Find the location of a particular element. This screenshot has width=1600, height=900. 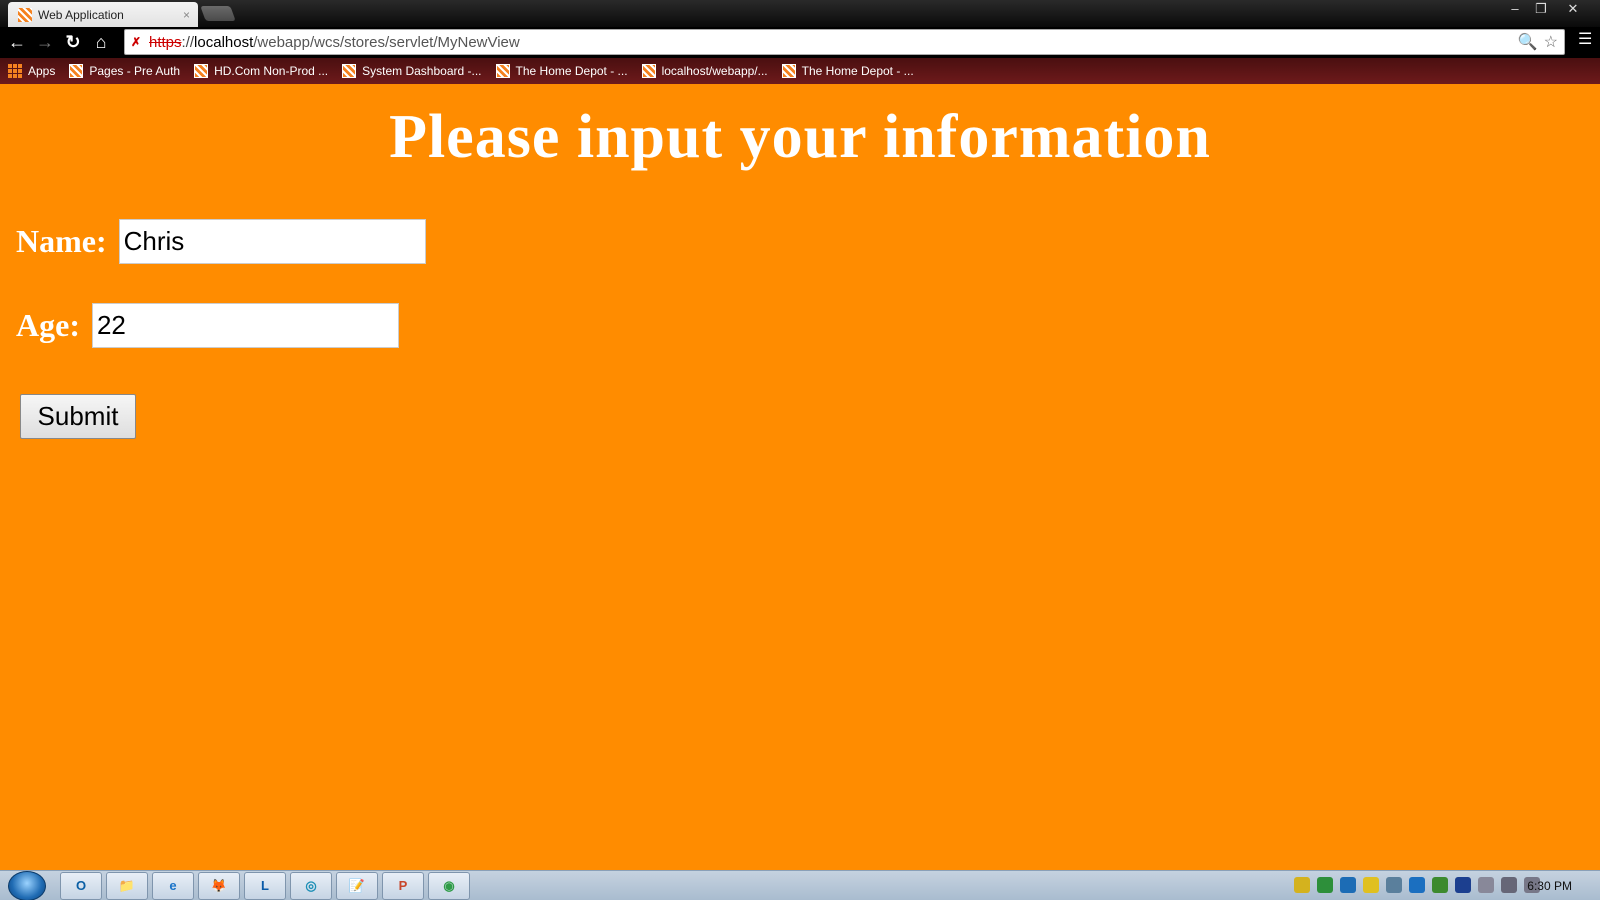

tray-lync-icon is located at coordinates (1417, 885).